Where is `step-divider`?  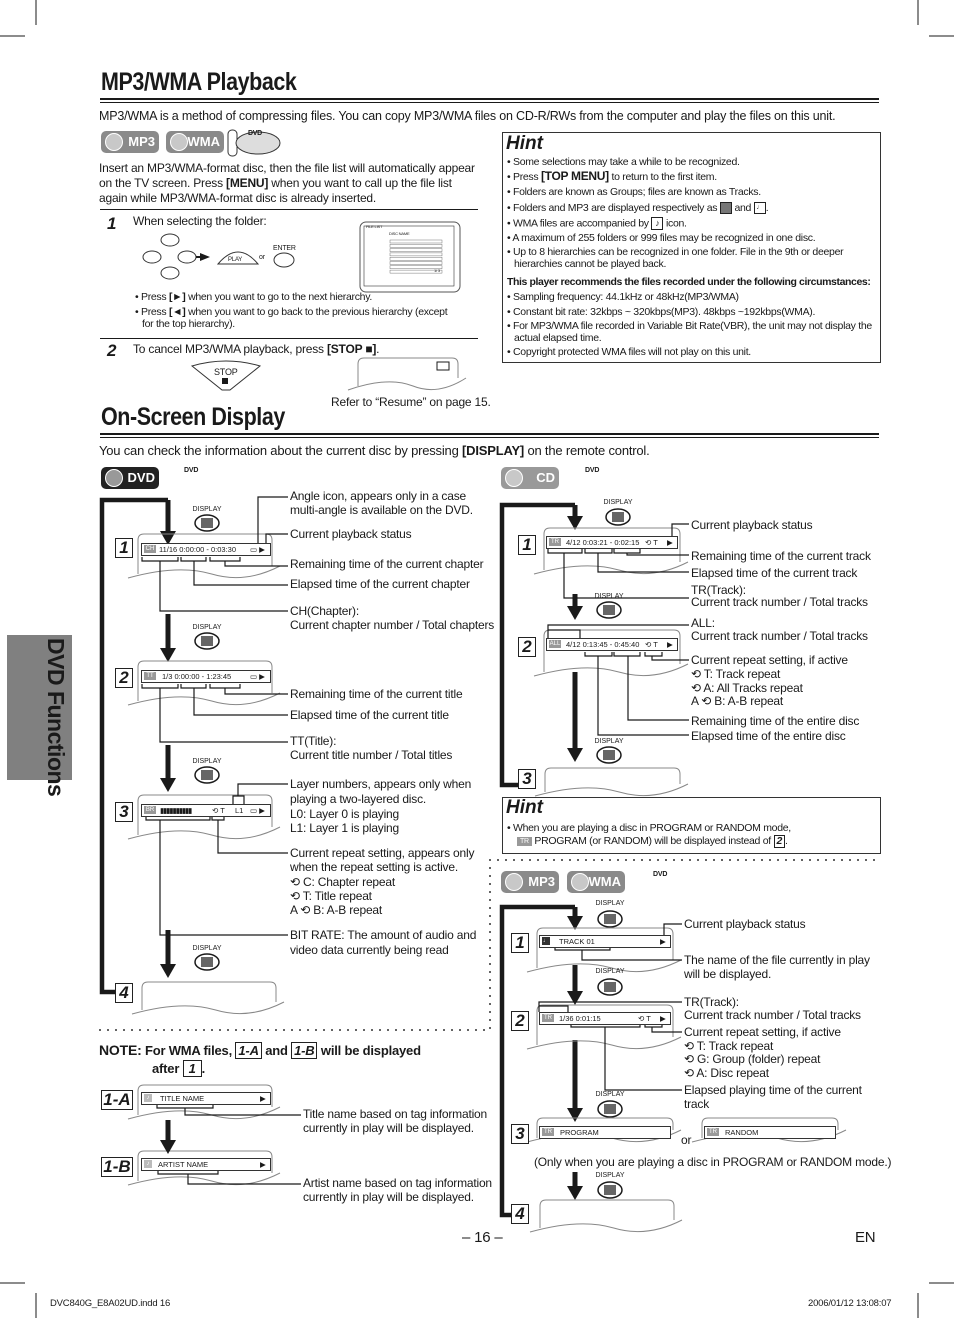 step-divider is located at coordinates (289, 338).